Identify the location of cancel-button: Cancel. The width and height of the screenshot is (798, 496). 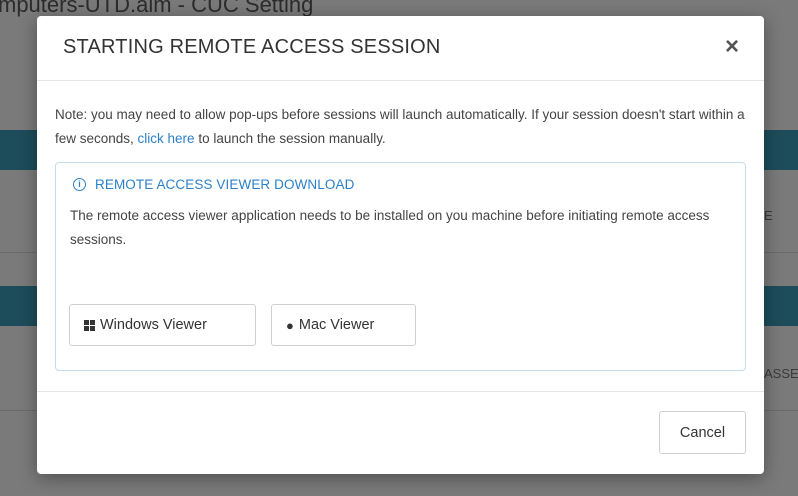
(702, 432).